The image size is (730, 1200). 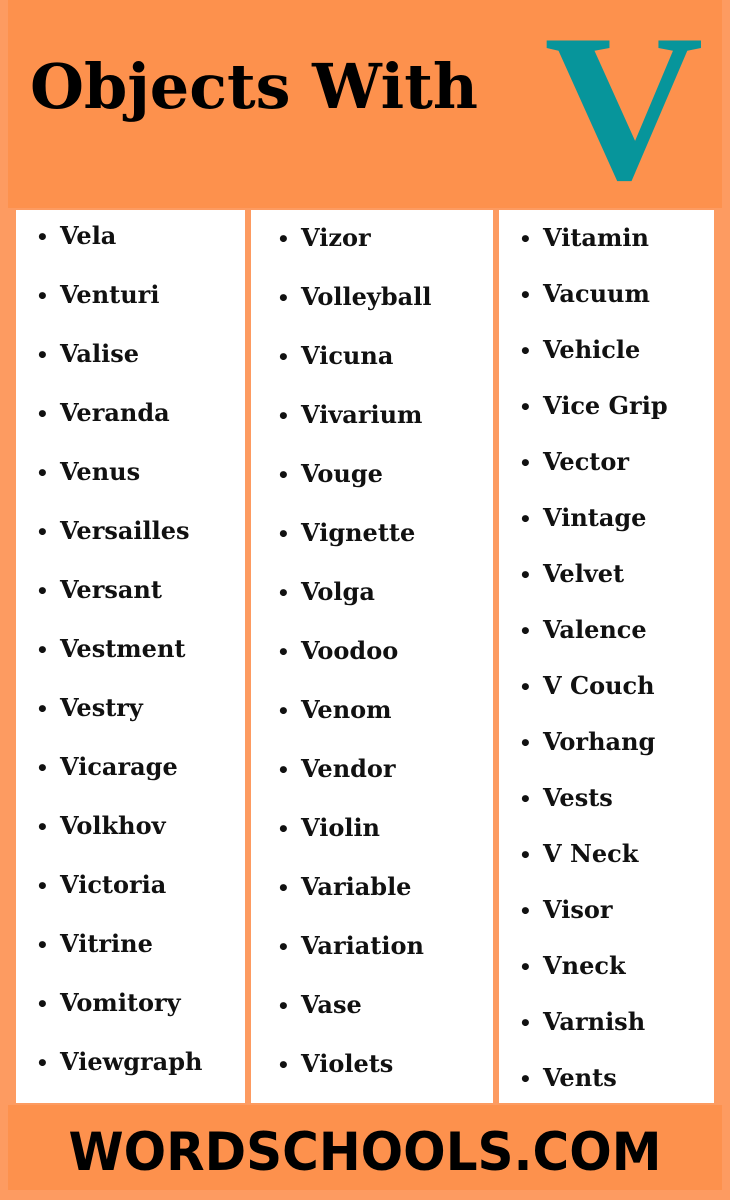 I want to click on list-item: • Viewgraph, so click(x=119, y=1062).